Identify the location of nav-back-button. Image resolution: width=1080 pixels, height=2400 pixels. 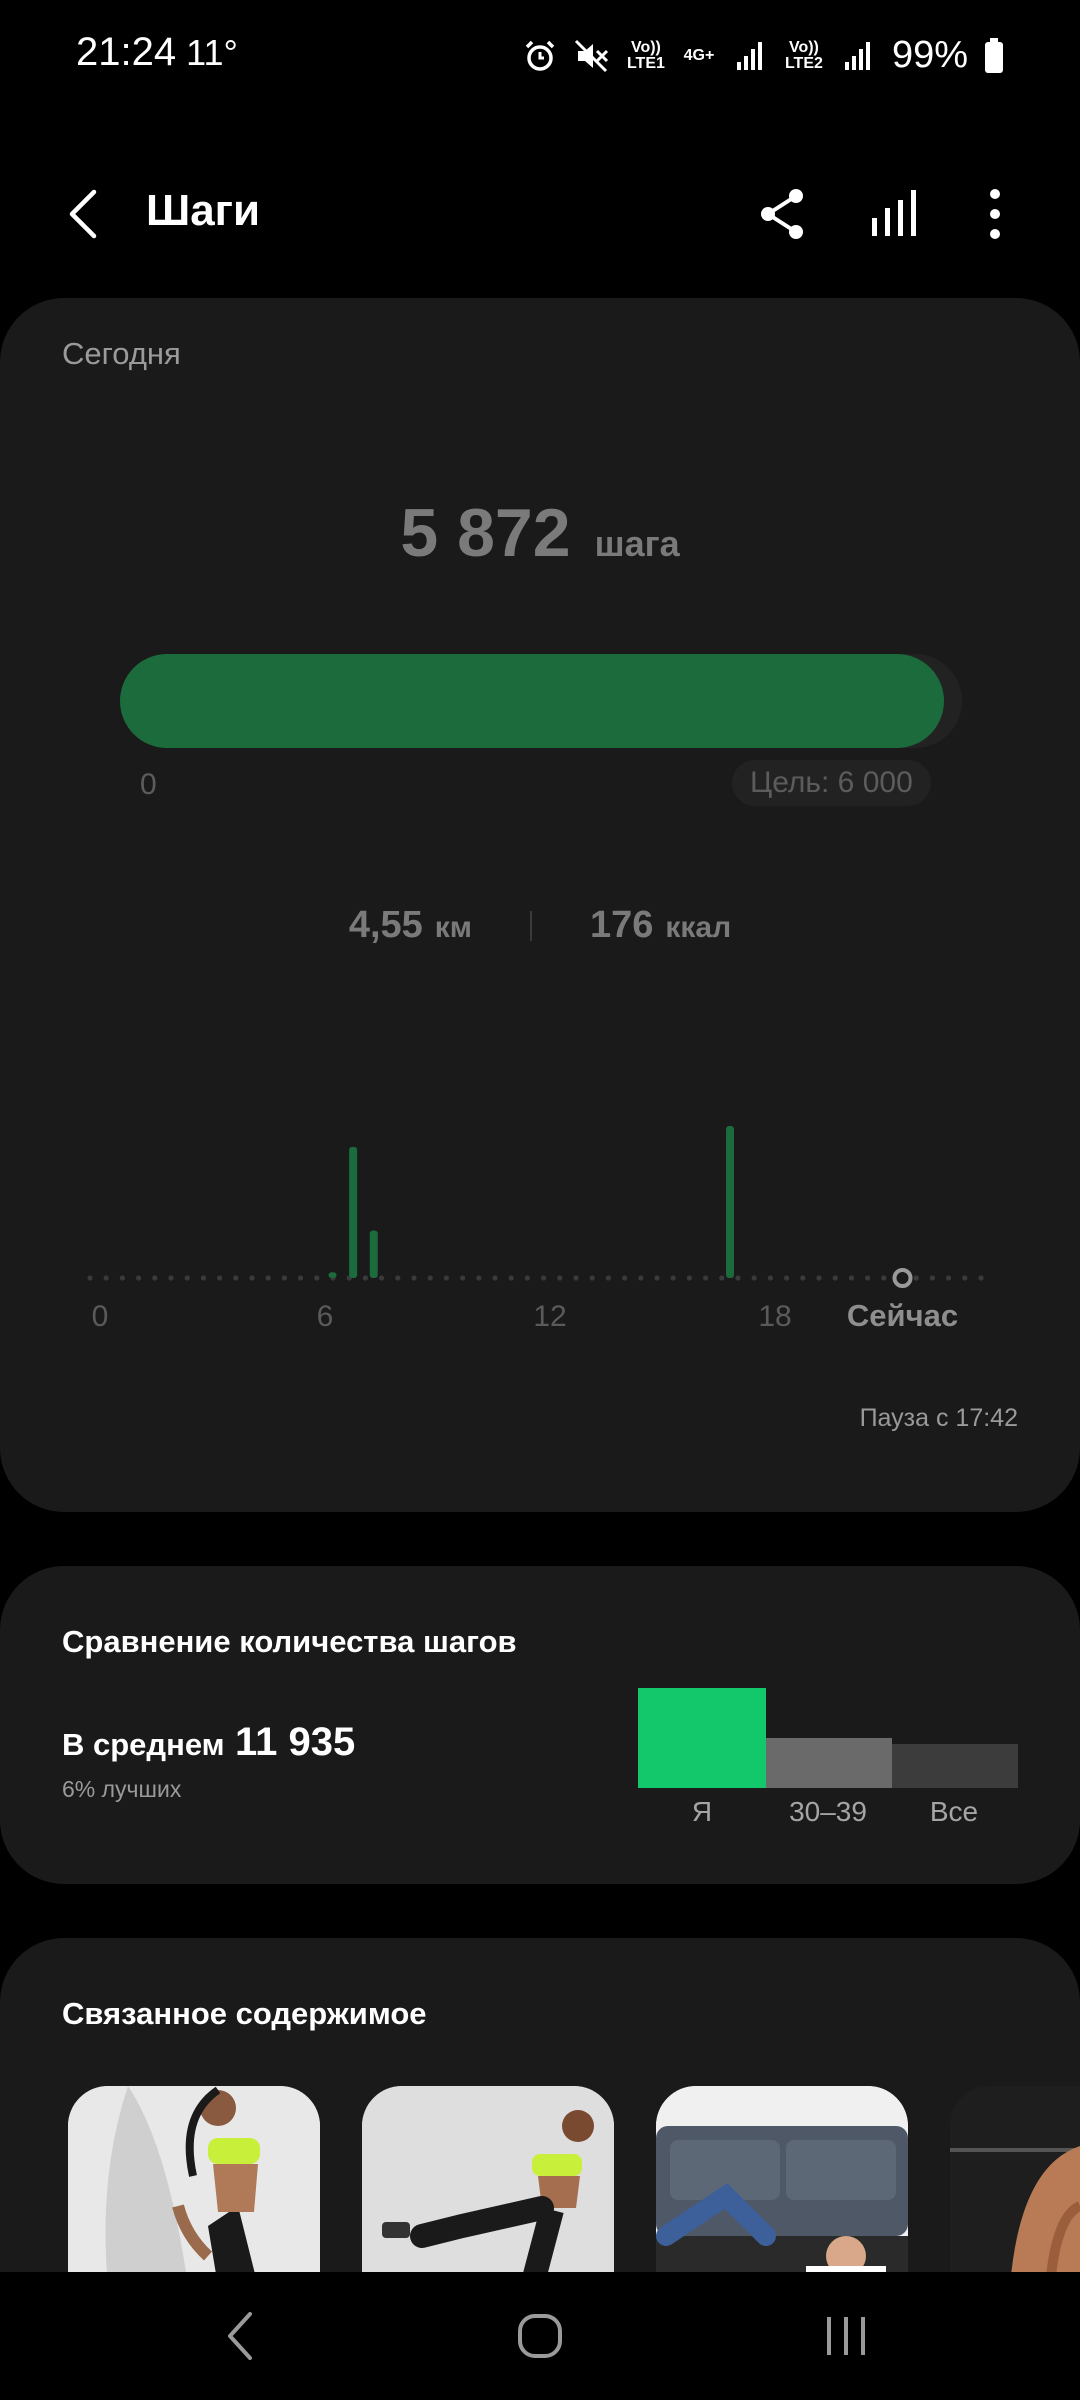
(240, 2336).